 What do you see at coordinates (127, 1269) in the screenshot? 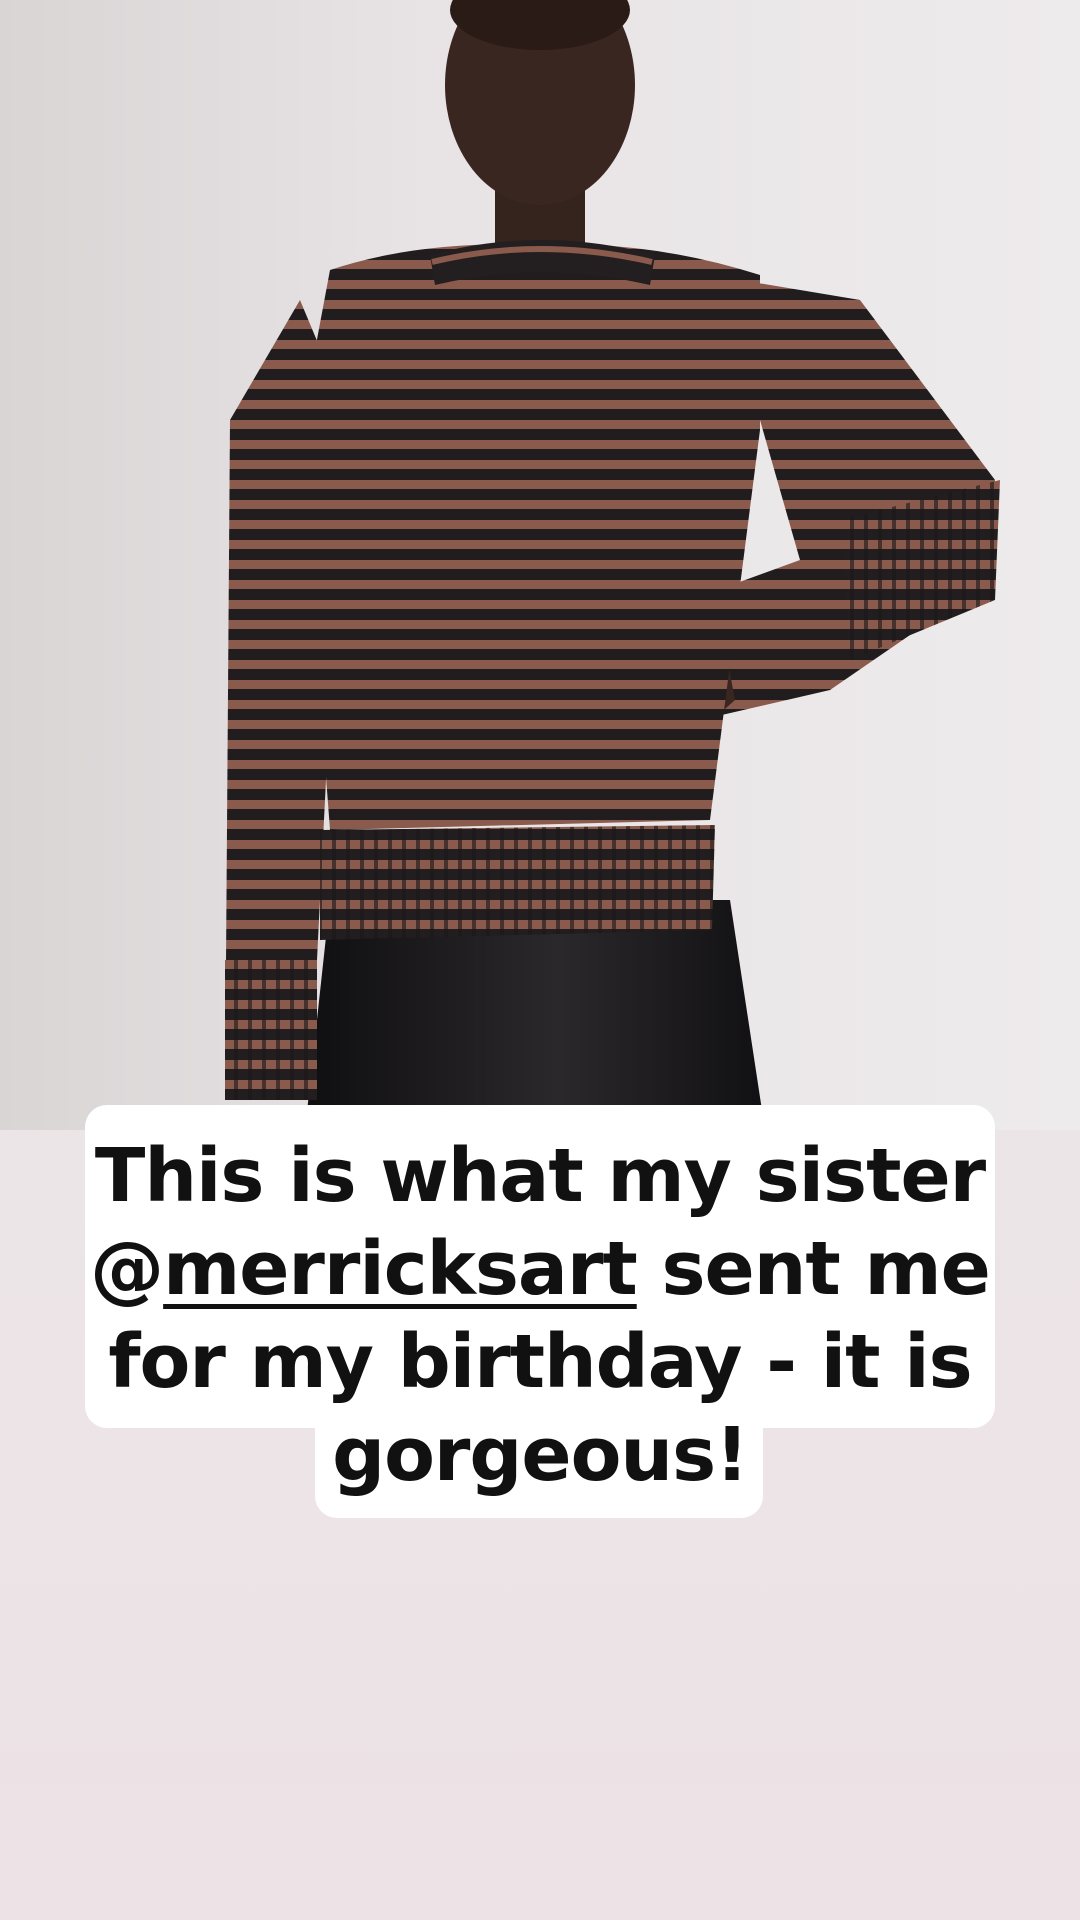
I see `threads-icon: @` at bounding box center [127, 1269].